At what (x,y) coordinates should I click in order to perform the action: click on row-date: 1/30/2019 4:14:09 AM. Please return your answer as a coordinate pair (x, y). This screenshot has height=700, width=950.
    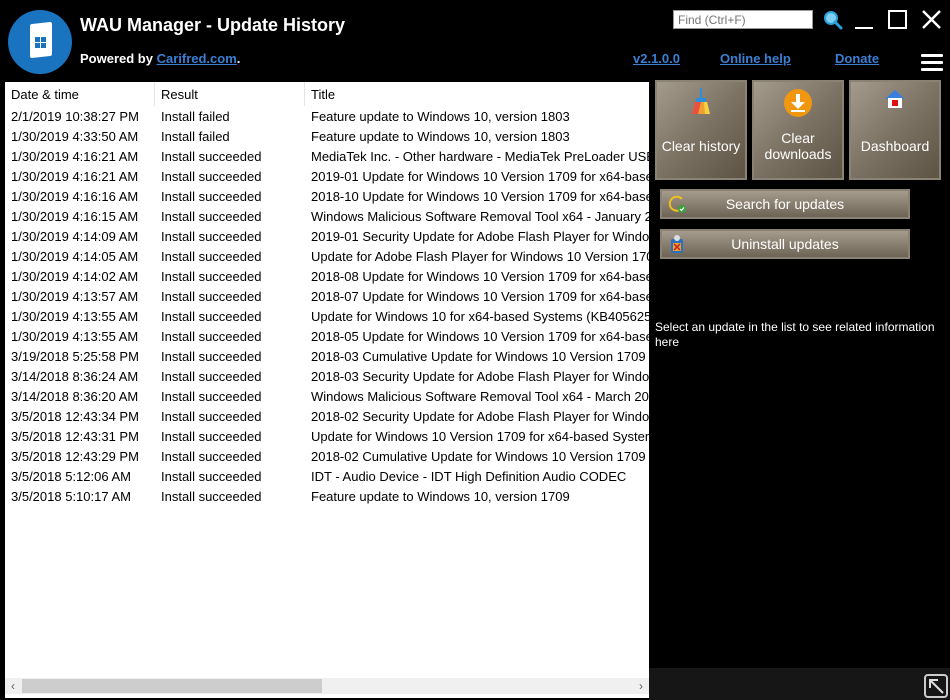
    Looking at the image, I should click on (75, 236).